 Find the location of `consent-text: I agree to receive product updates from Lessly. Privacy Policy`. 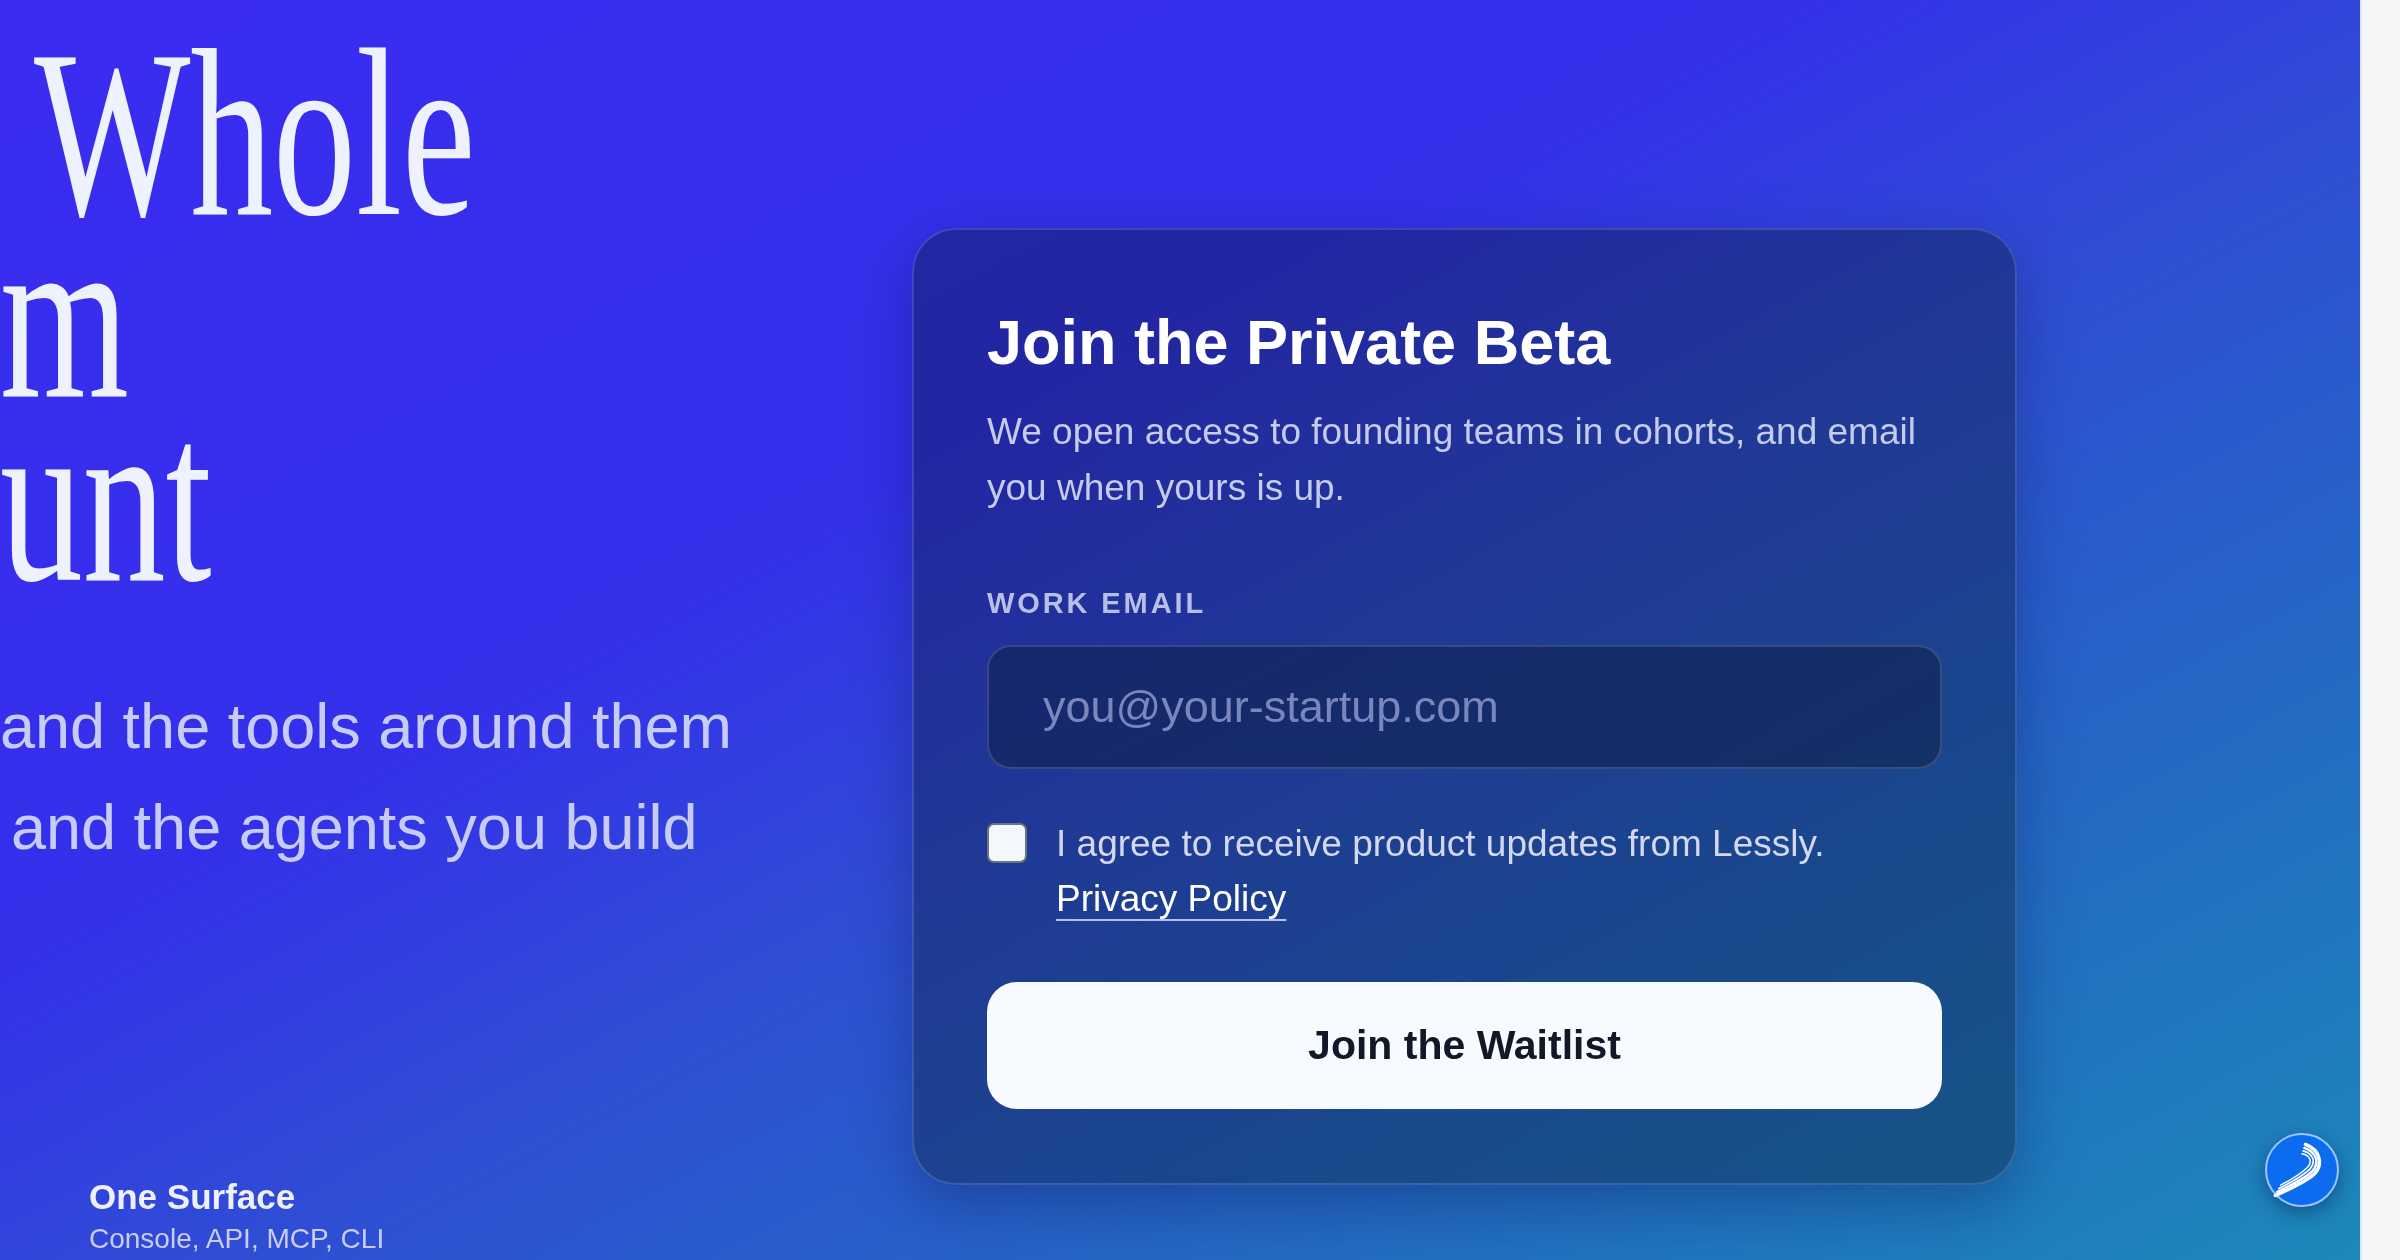

consent-text: I agree to receive product updates from Lessly. Privacy Policy is located at coordinates (1441, 871).